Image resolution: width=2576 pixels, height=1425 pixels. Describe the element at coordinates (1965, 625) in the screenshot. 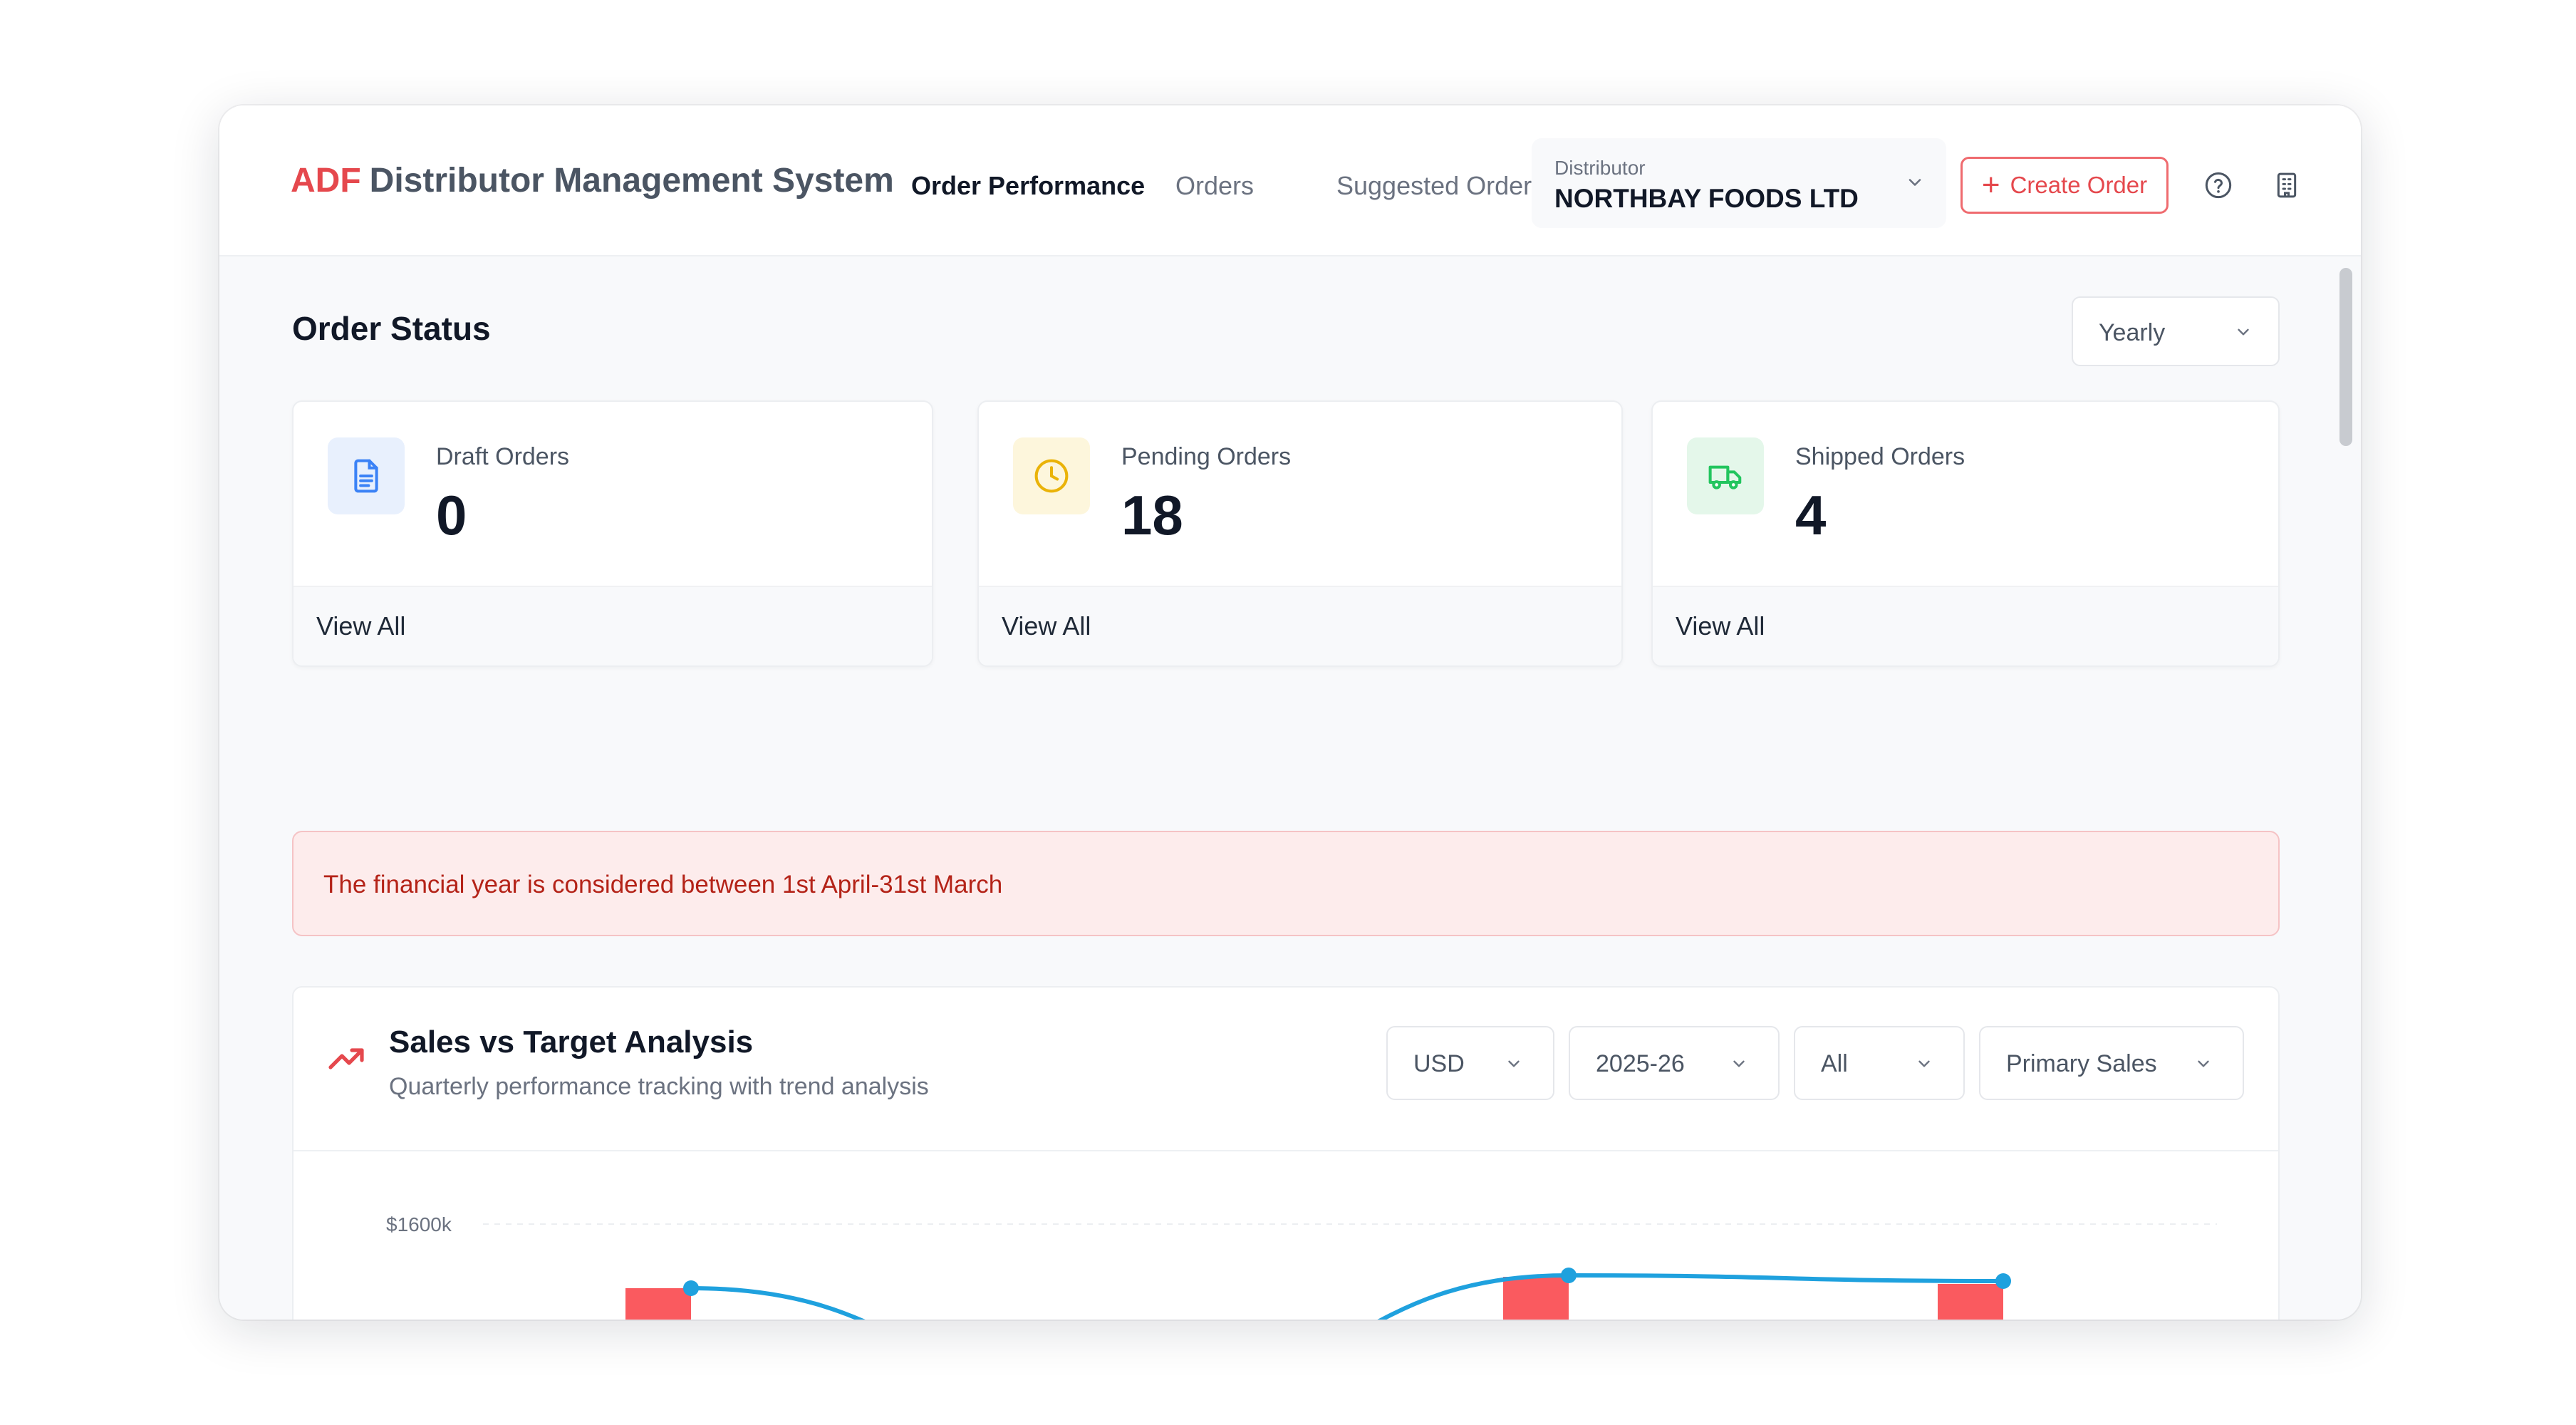

I see `shipped-orders-footer: View All` at that location.